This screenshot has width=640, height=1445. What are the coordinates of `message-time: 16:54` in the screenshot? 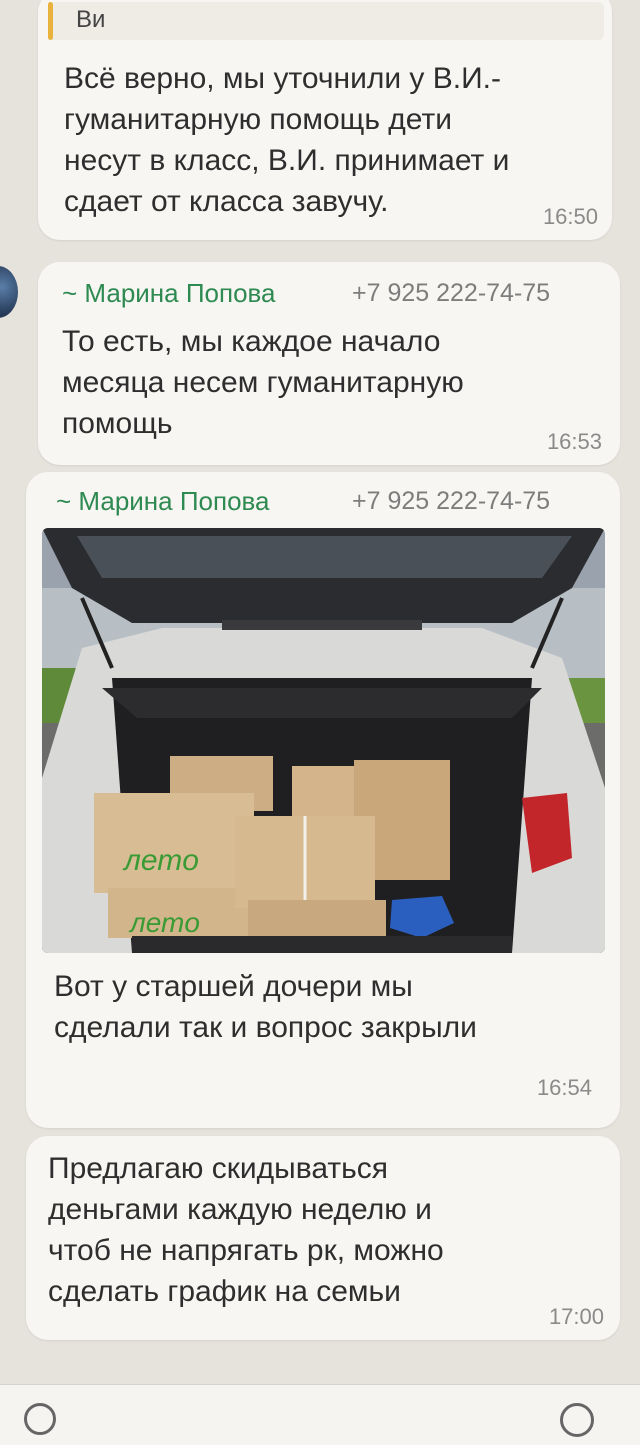 It's located at (564, 1087).